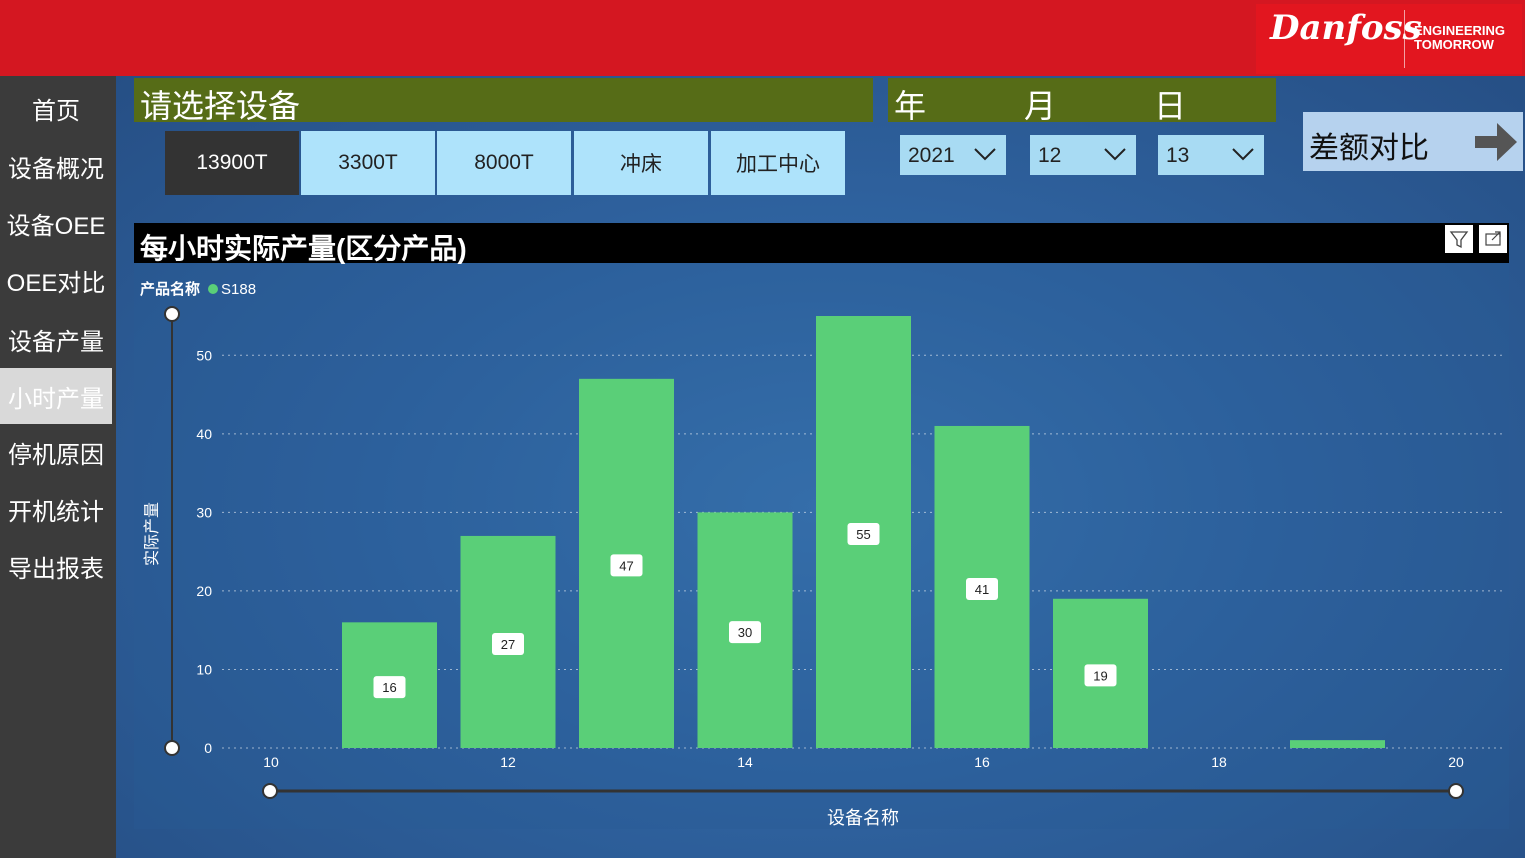  Describe the element at coordinates (982, 762) in the screenshot. I see `x-tick-label: 16` at that location.